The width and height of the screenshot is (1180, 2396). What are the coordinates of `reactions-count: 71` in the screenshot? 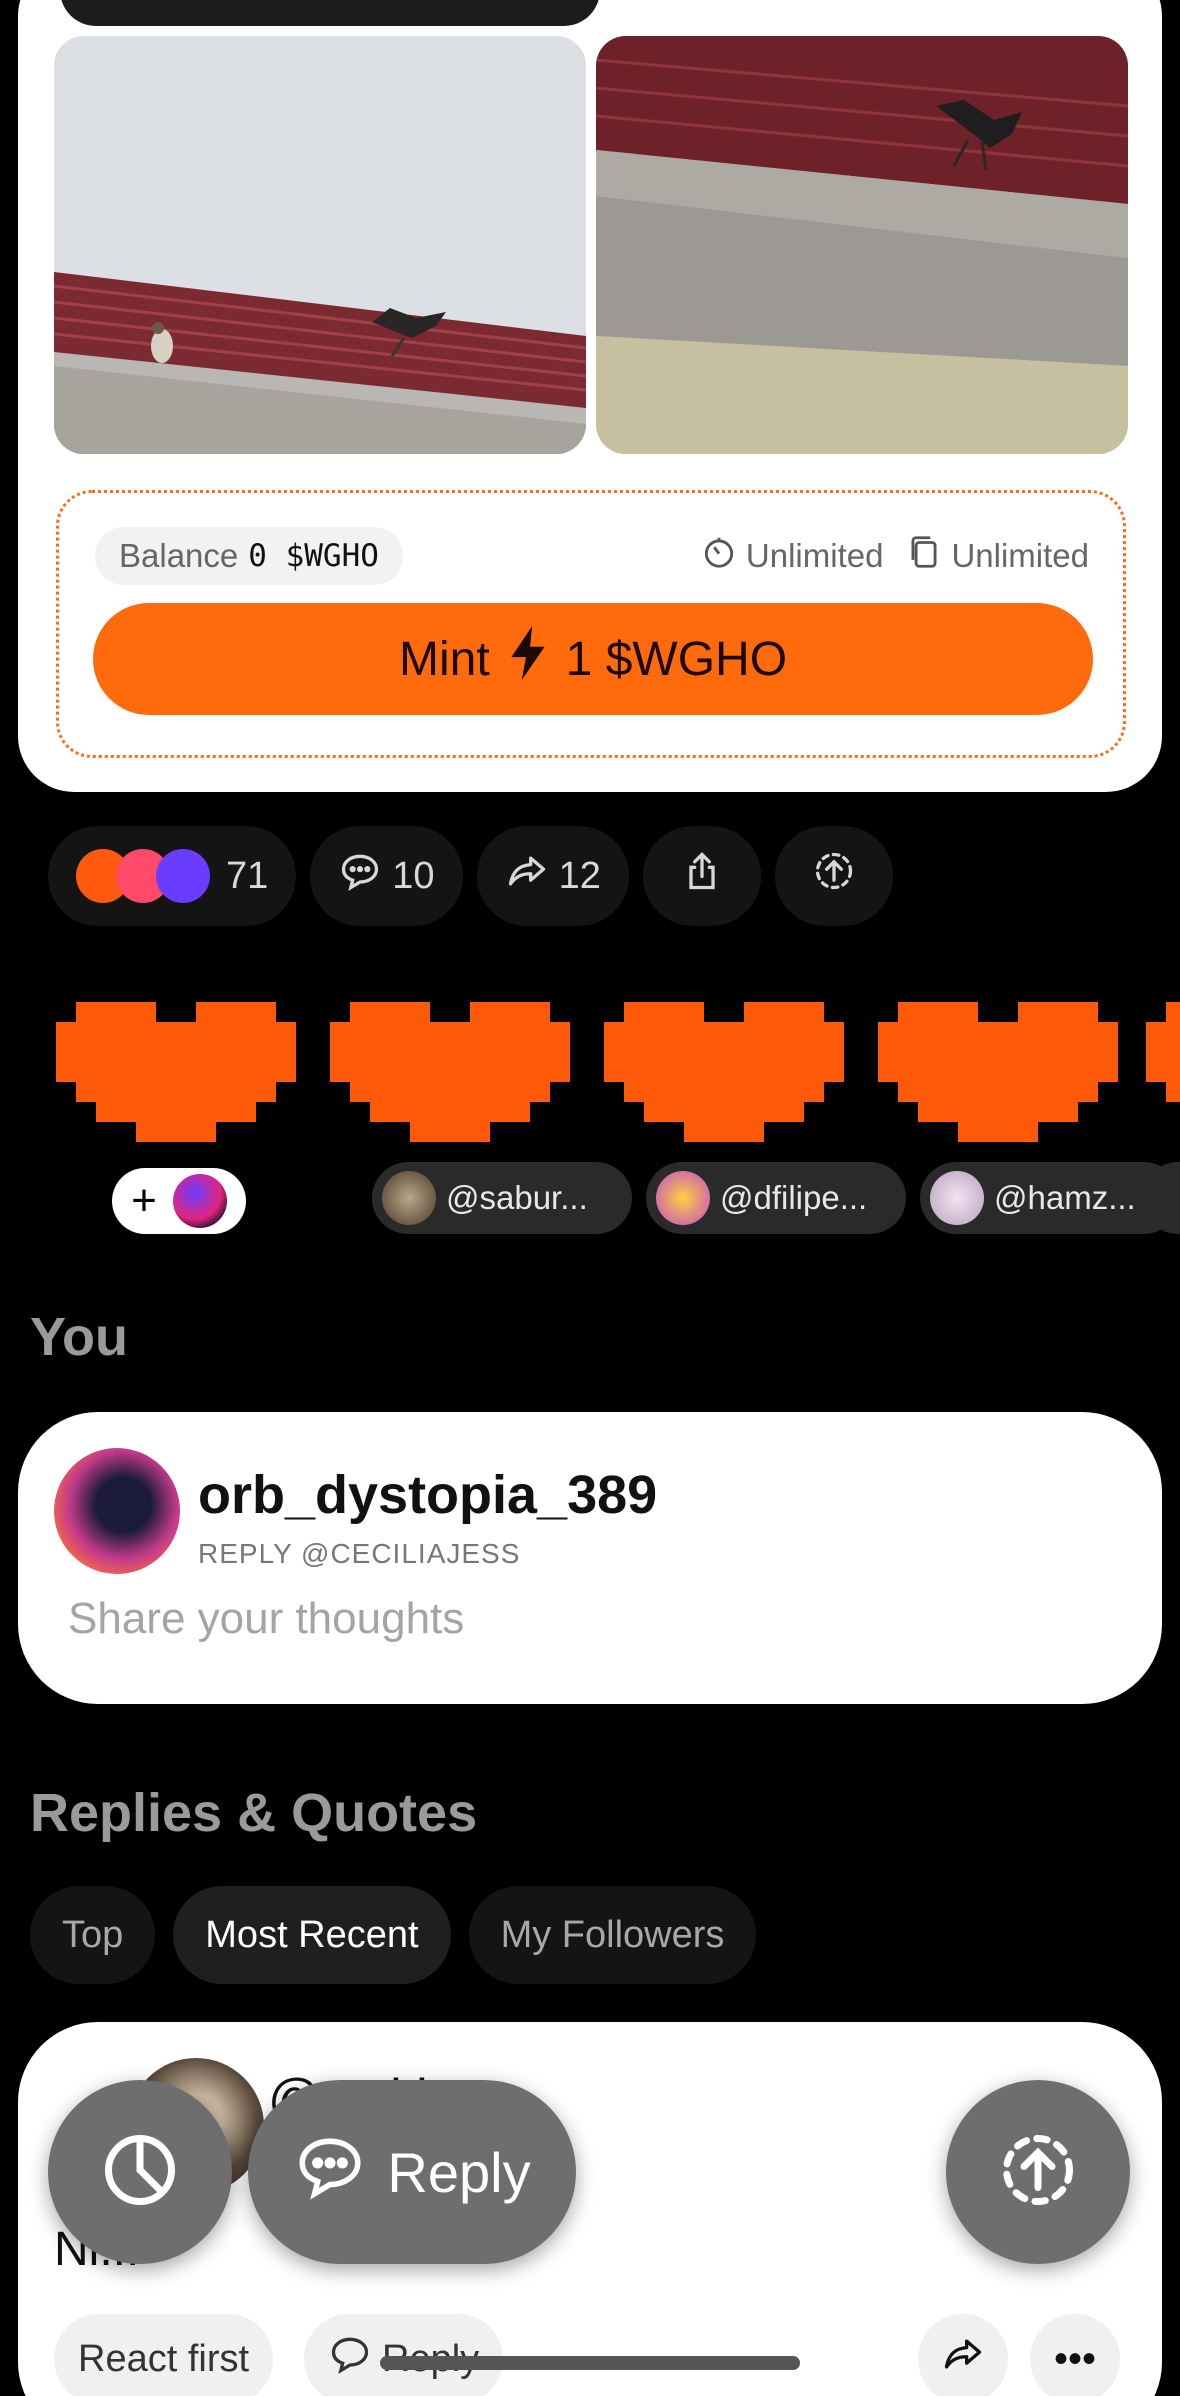 It's located at (247, 875).